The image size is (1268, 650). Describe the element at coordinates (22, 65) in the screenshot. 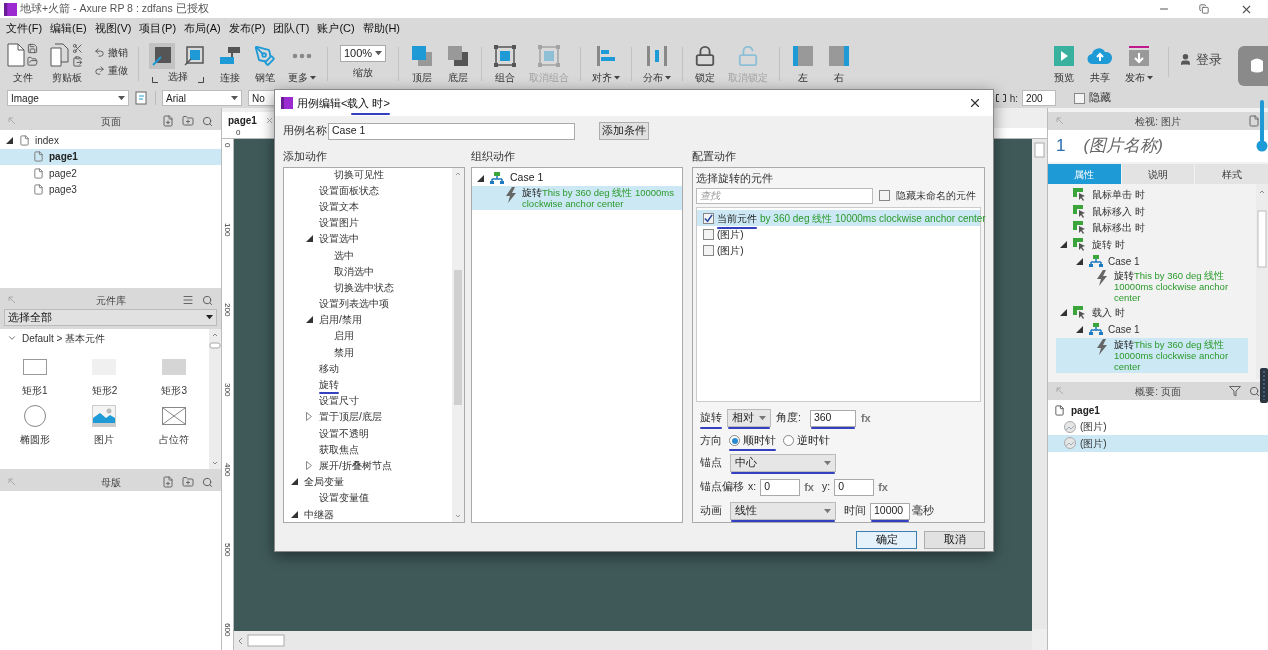

I see `toolbar-button: 文件` at that location.